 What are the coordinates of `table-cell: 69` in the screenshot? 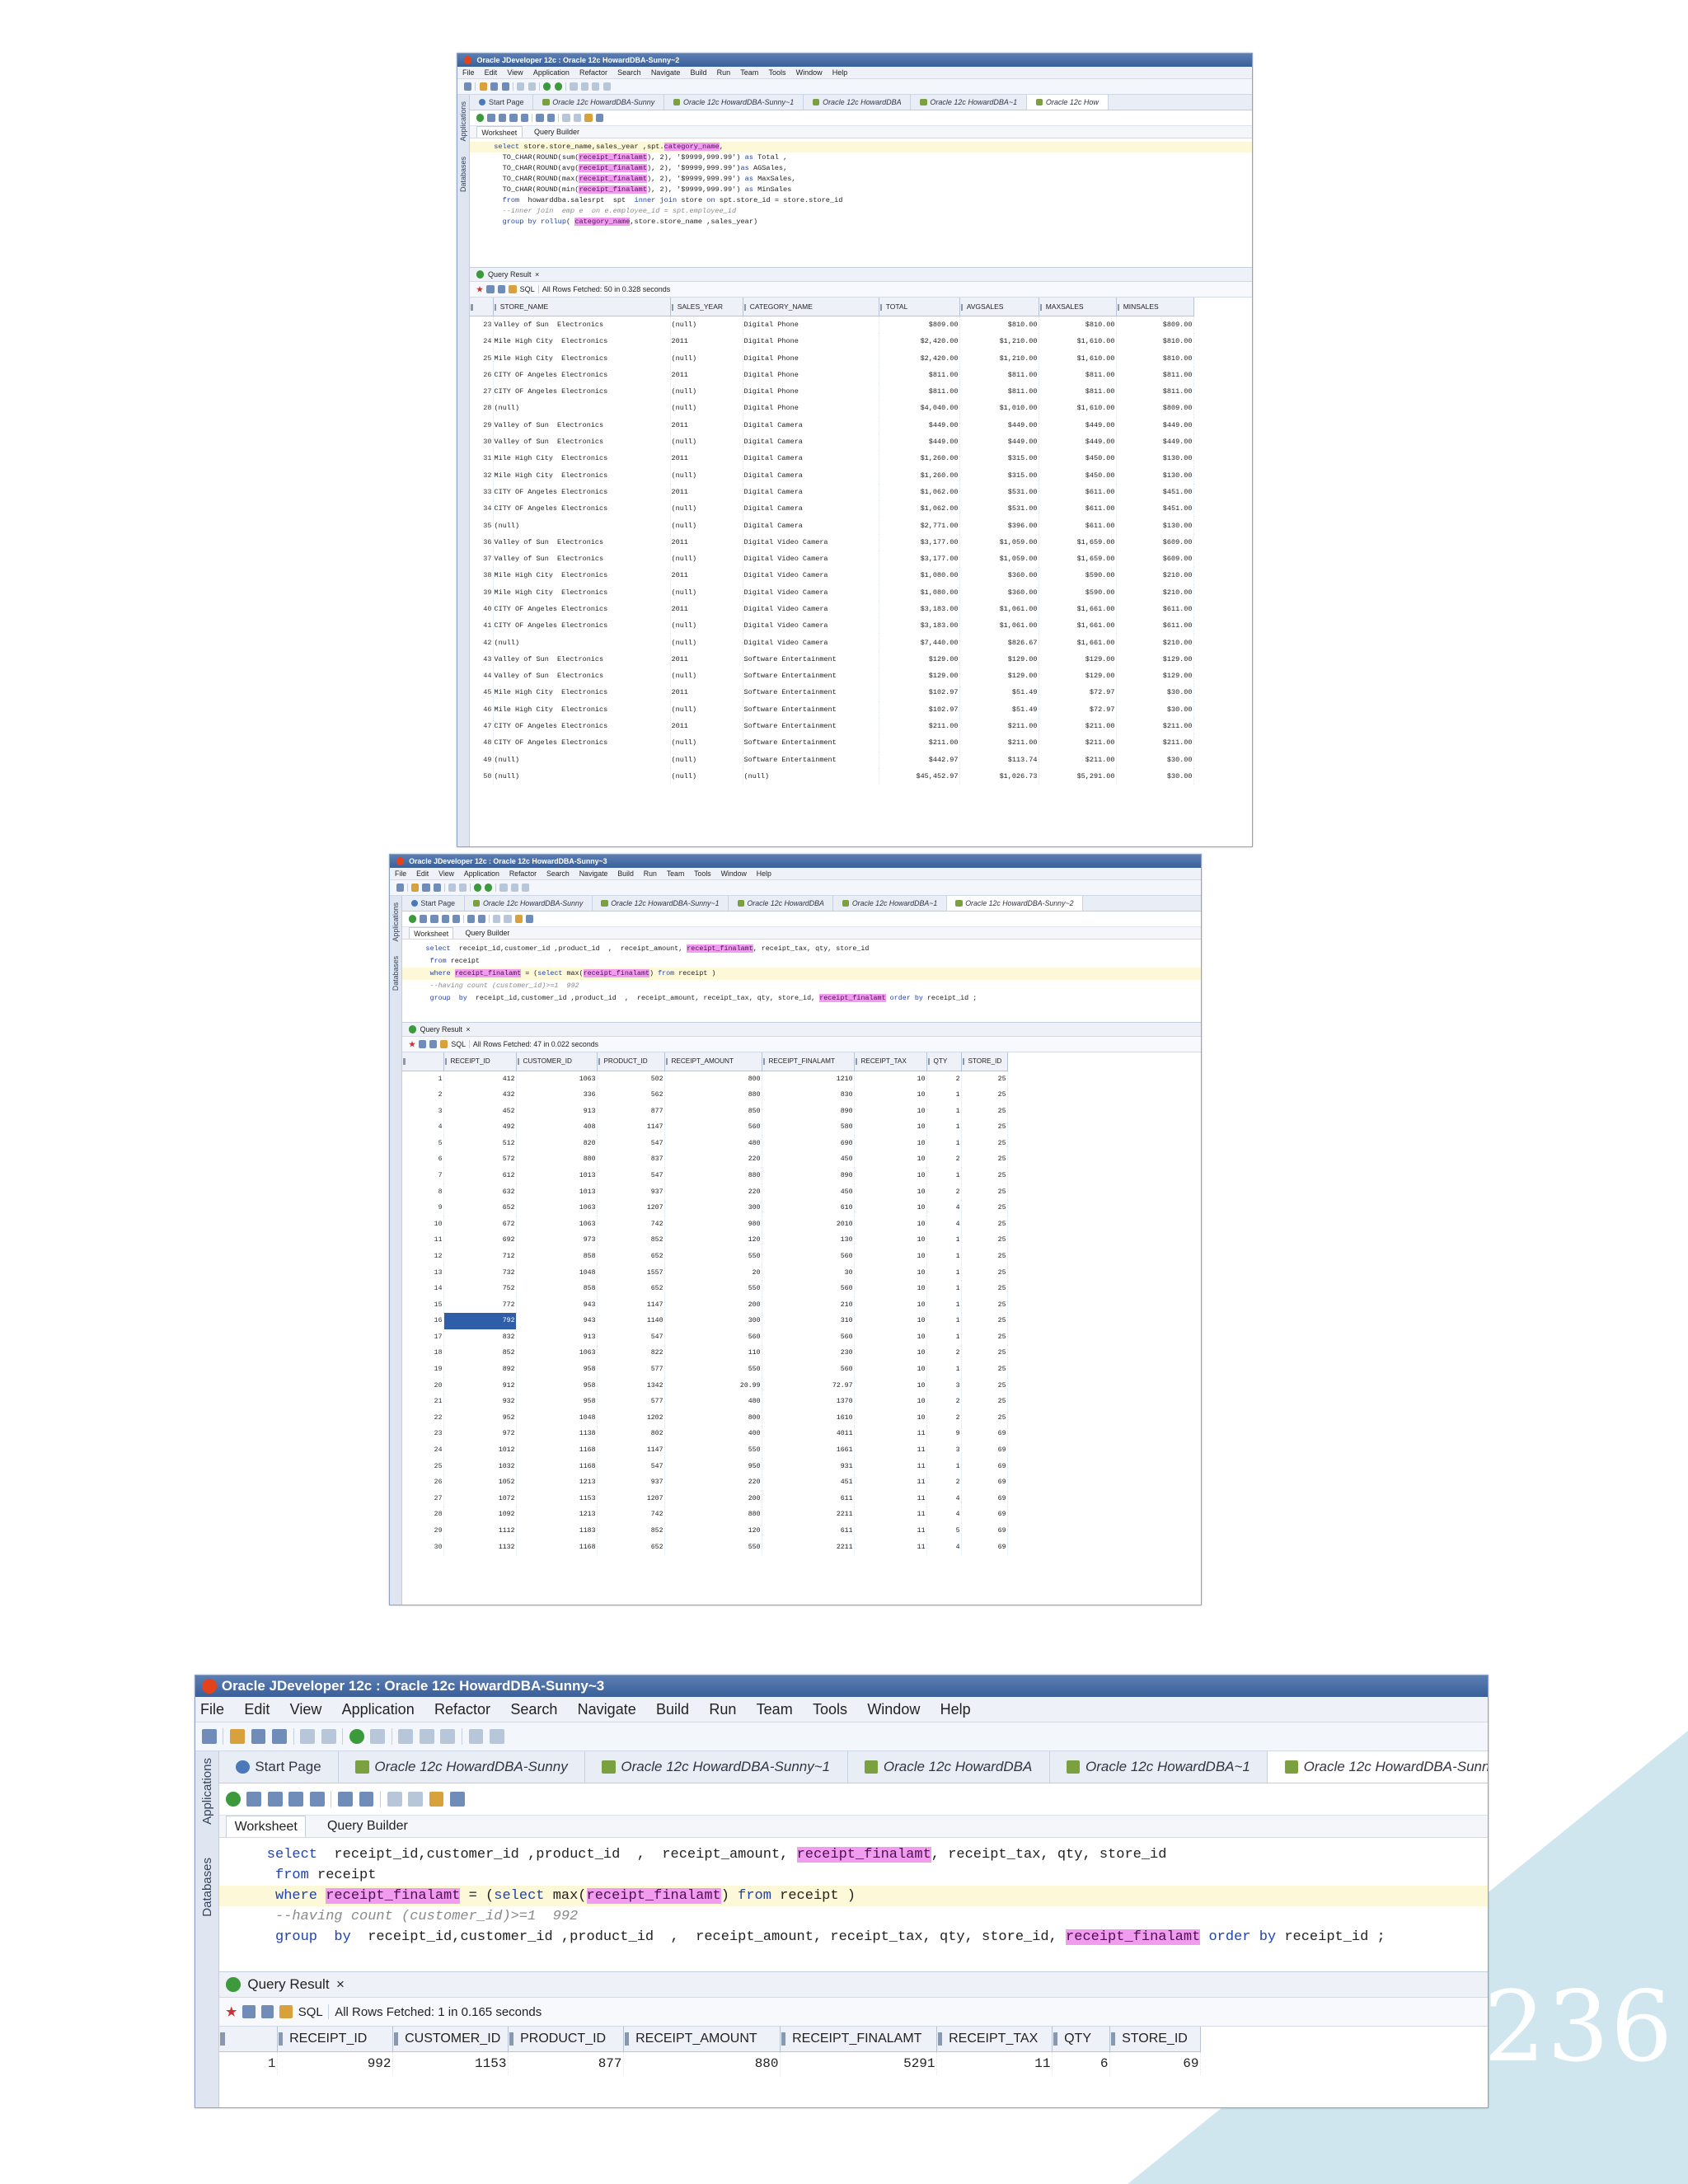 It's located at (984, 1482).